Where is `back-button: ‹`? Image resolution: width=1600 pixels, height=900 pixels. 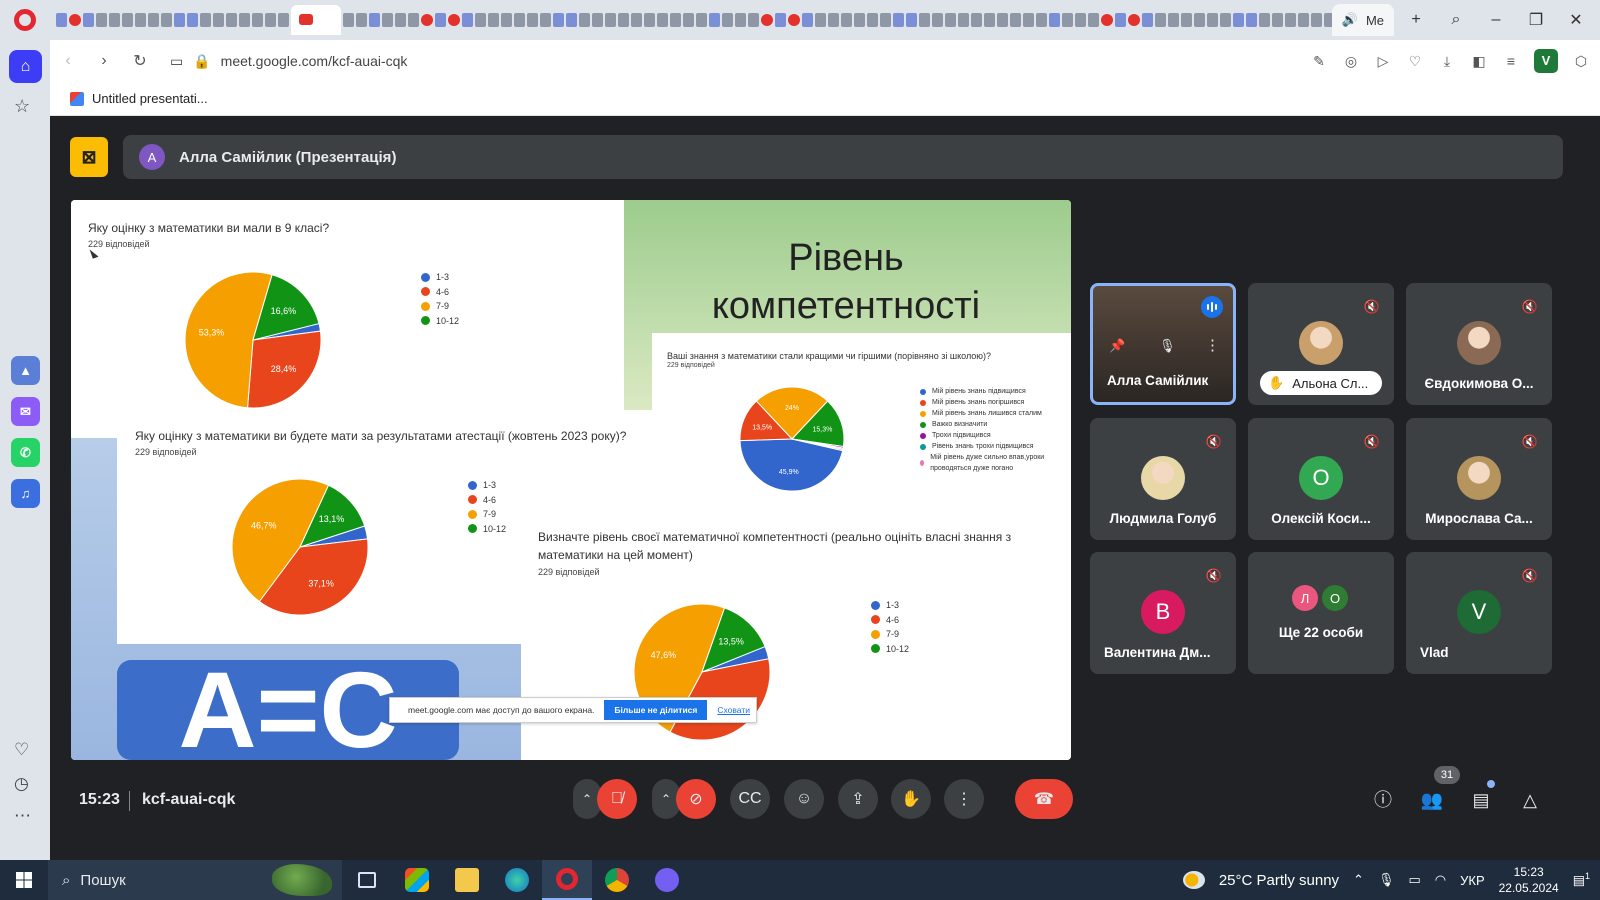
back-button: ‹ is located at coordinates (68, 61).